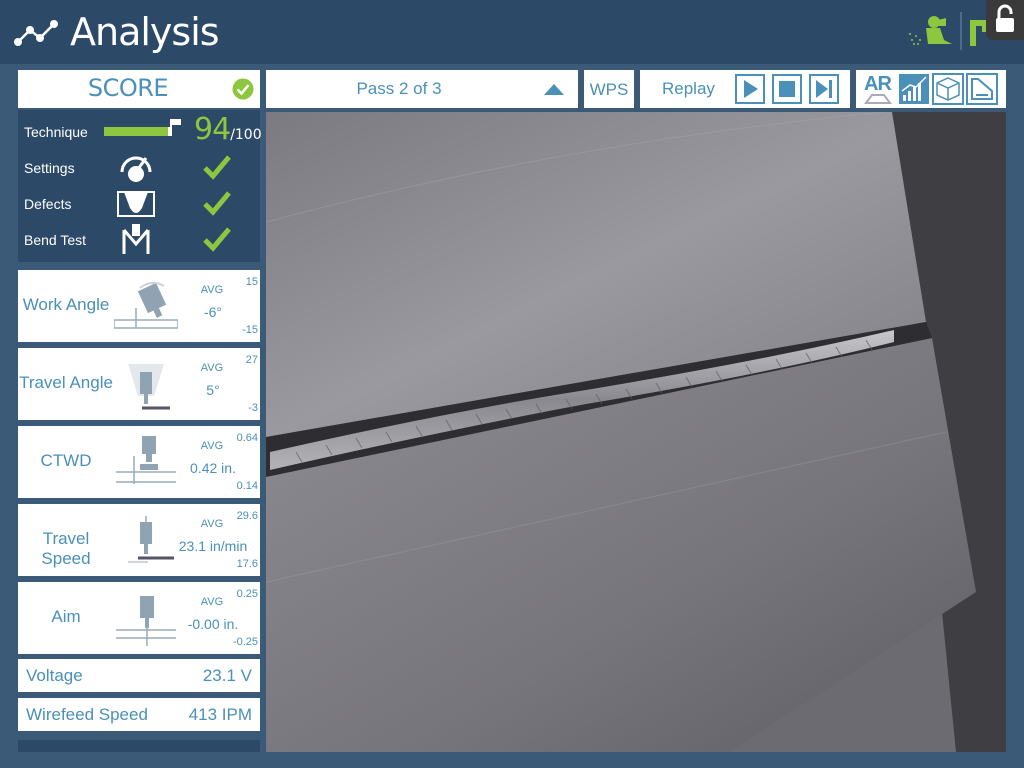 The height and width of the screenshot is (768, 1024). What do you see at coordinates (787, 89) in the screenshot?
I see `stop-icon` at bounding box center [787, 89].